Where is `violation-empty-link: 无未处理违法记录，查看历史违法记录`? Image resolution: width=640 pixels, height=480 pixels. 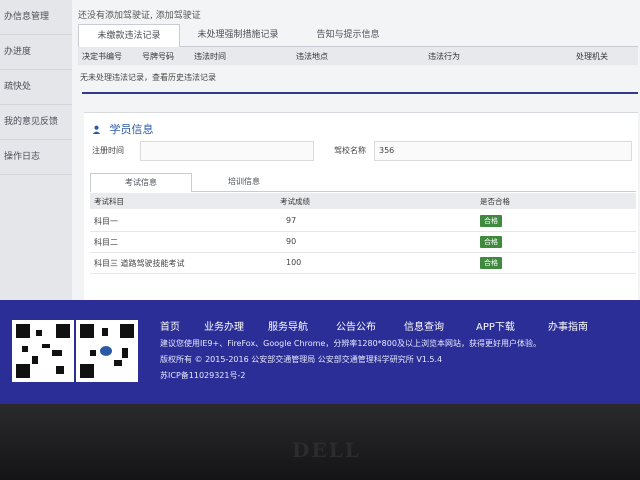
violation-empty-link: 无未处理违法记录，查看历史违法记录 is located at coordinates (148, 77).